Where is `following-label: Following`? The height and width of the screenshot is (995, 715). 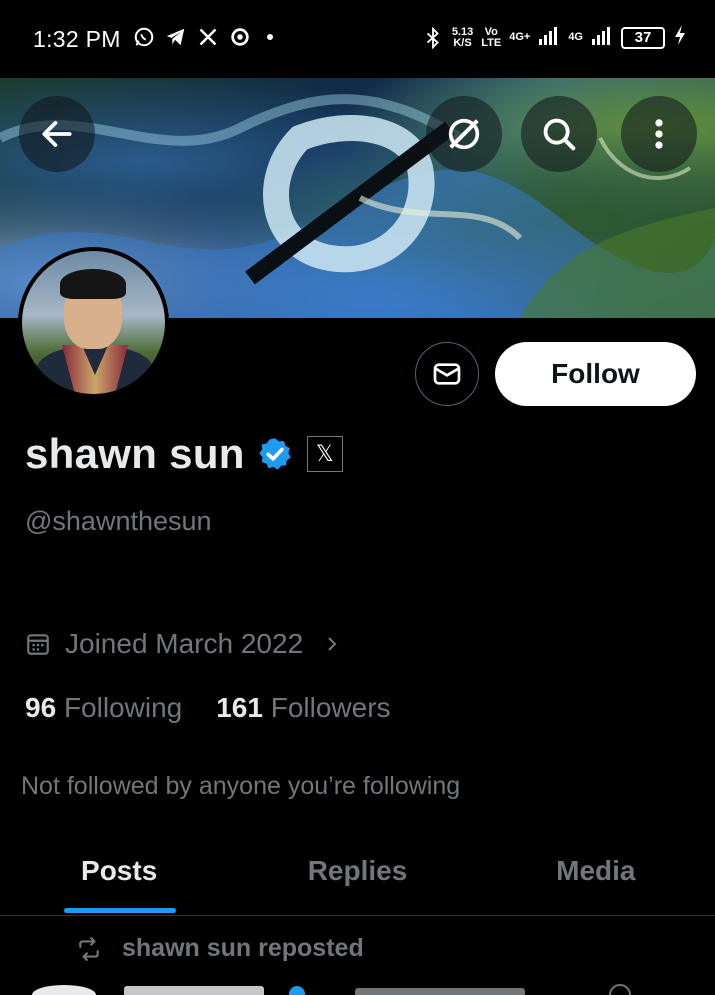 following-label: Following is located at coordinates (123, 707).